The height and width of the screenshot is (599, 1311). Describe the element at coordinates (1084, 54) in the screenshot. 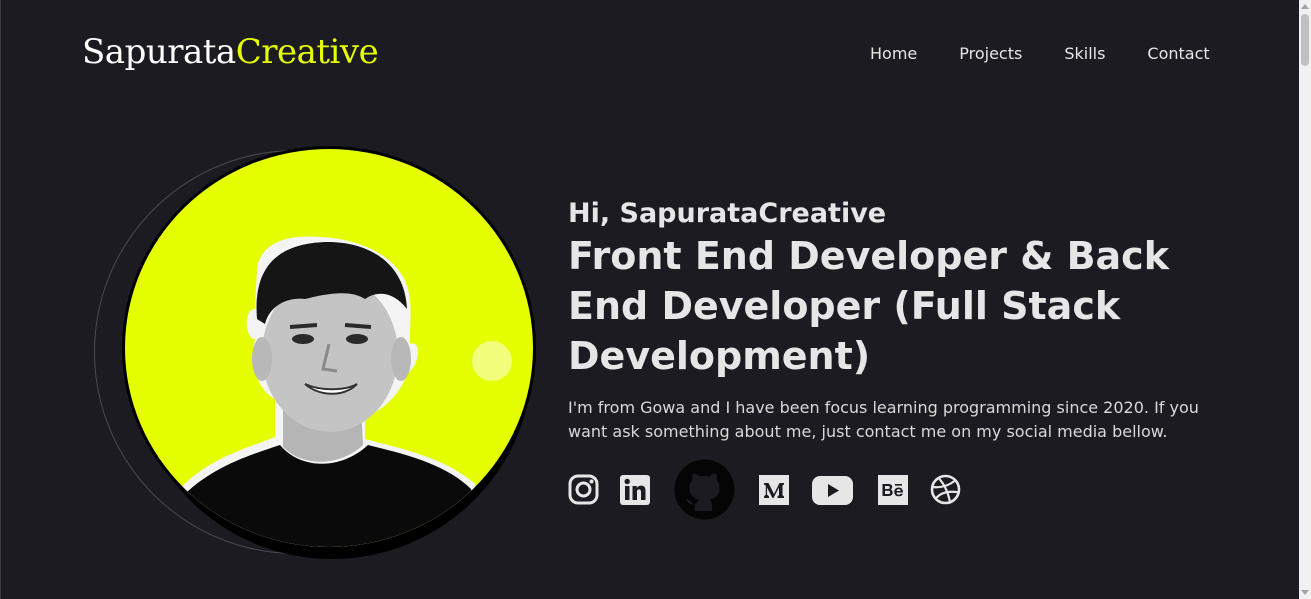

I see `nav-skills: Skills` at that location.